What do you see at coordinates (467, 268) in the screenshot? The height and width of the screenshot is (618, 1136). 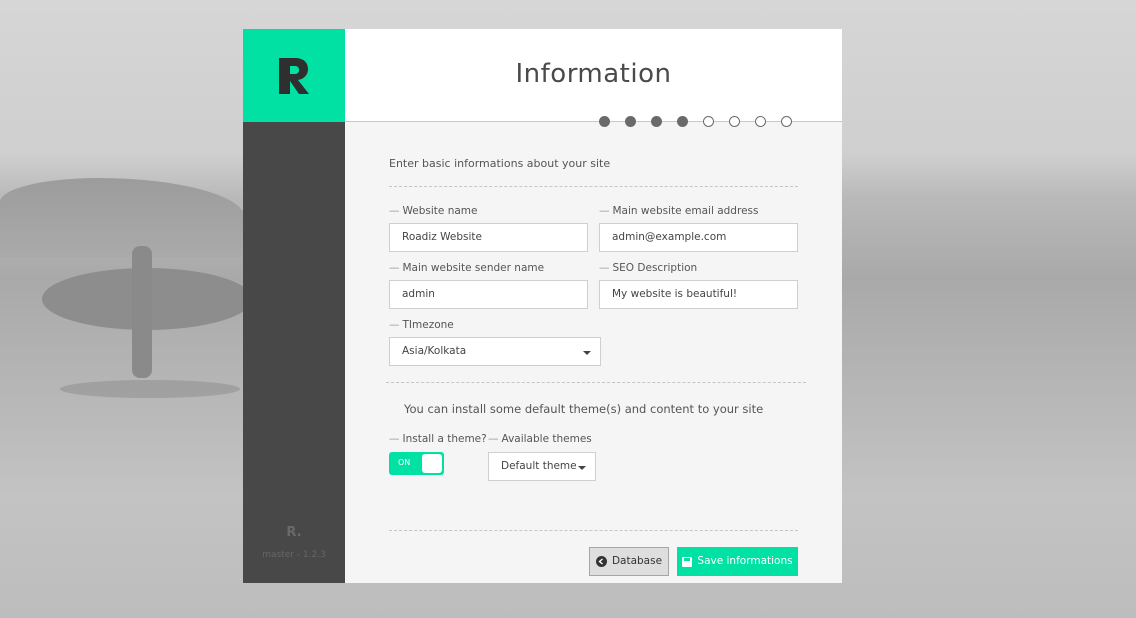 I see `sender-name-label: — Main website sender name` at bounding box center [467, 268].